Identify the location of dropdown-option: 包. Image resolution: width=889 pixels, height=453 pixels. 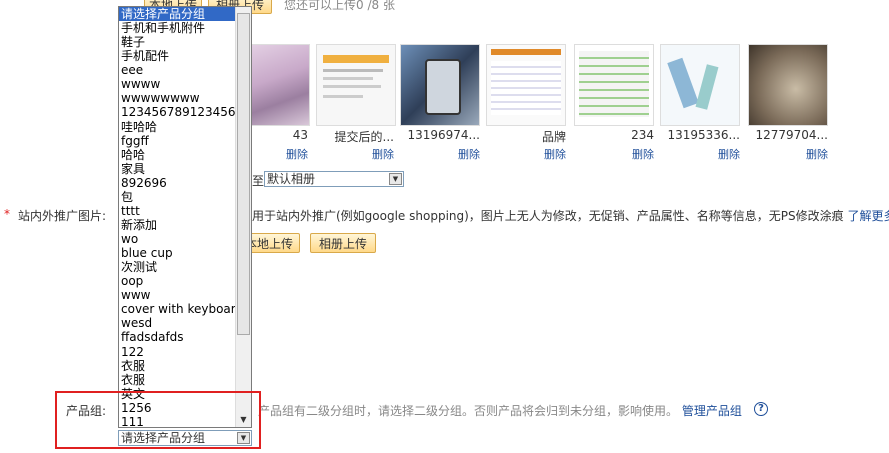
(177, 197).